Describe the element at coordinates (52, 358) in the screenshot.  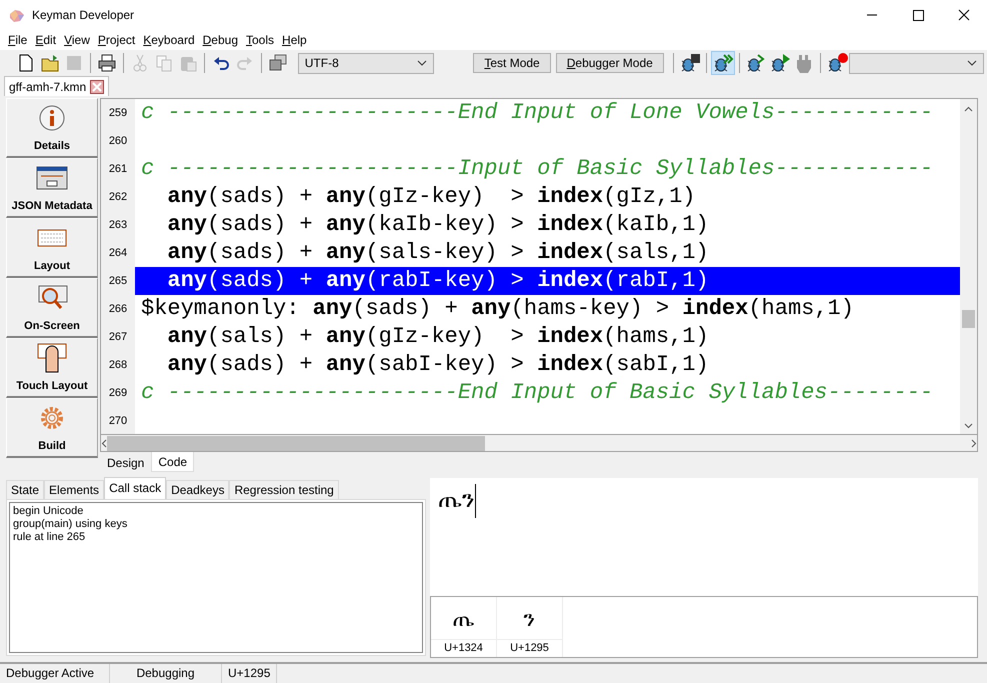
I see `keyboard-finger-icon` at that location.